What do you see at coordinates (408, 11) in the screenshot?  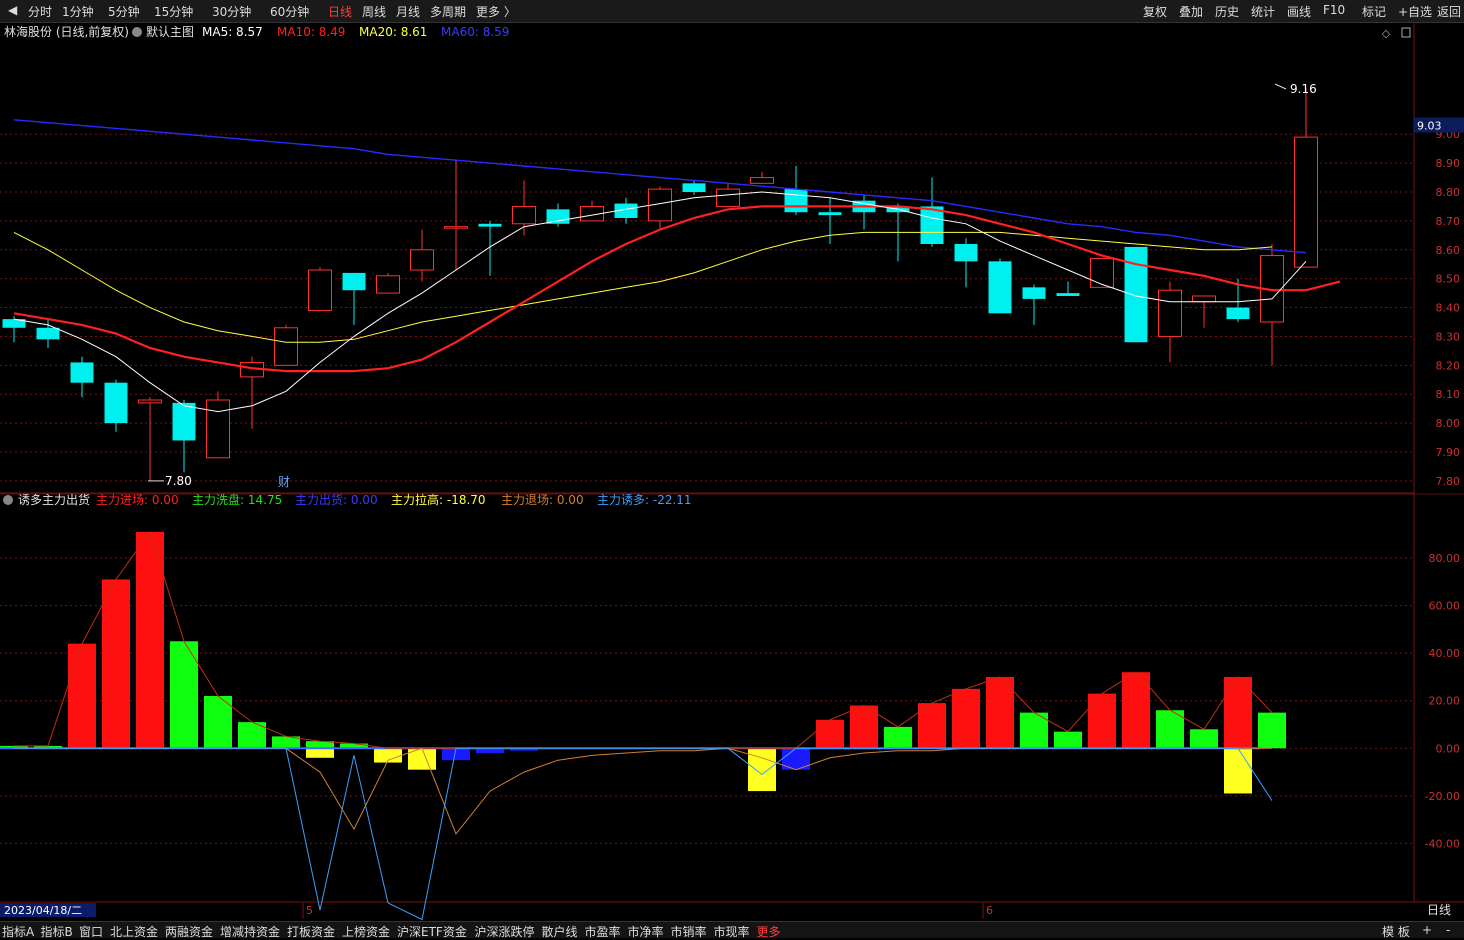 I see `period-month: 月线` at bounding box center [408, 11].